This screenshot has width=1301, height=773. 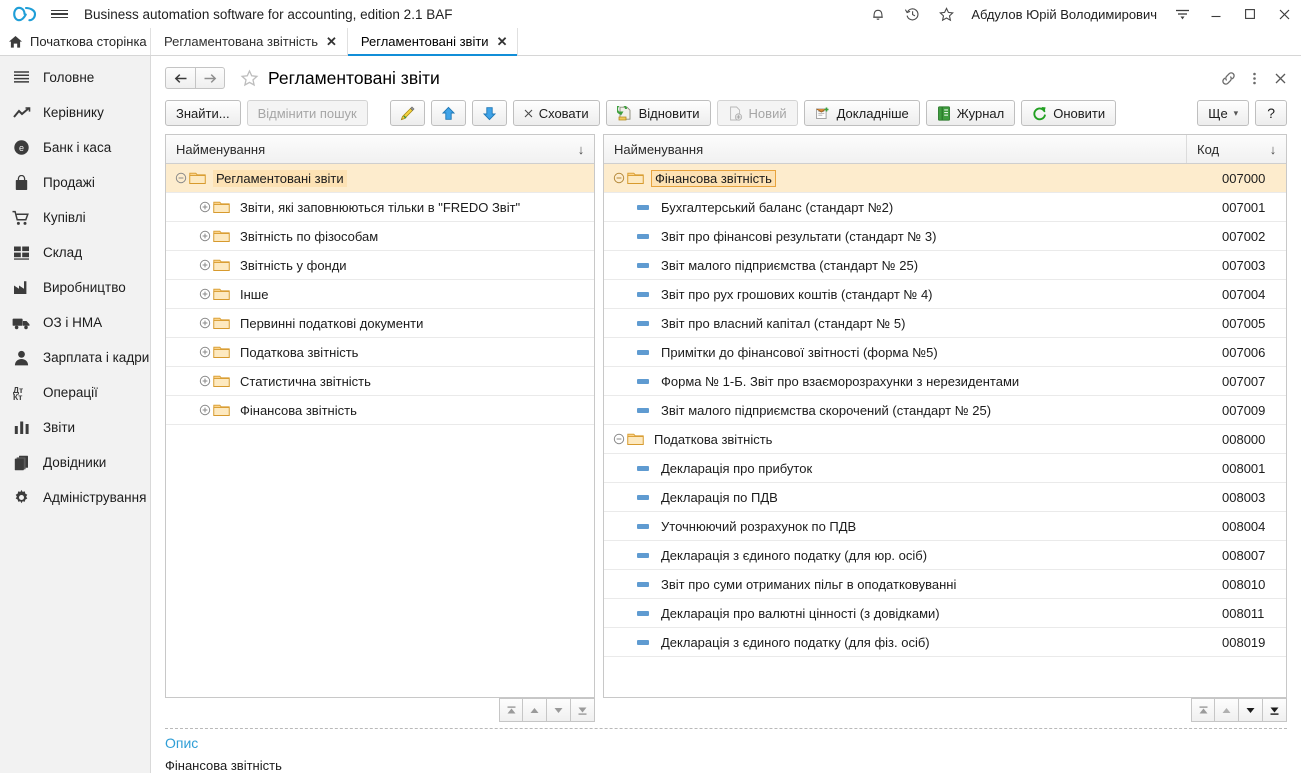 I want to click on sidebar-item-golovne: Головне, so click(x=75, y=77).